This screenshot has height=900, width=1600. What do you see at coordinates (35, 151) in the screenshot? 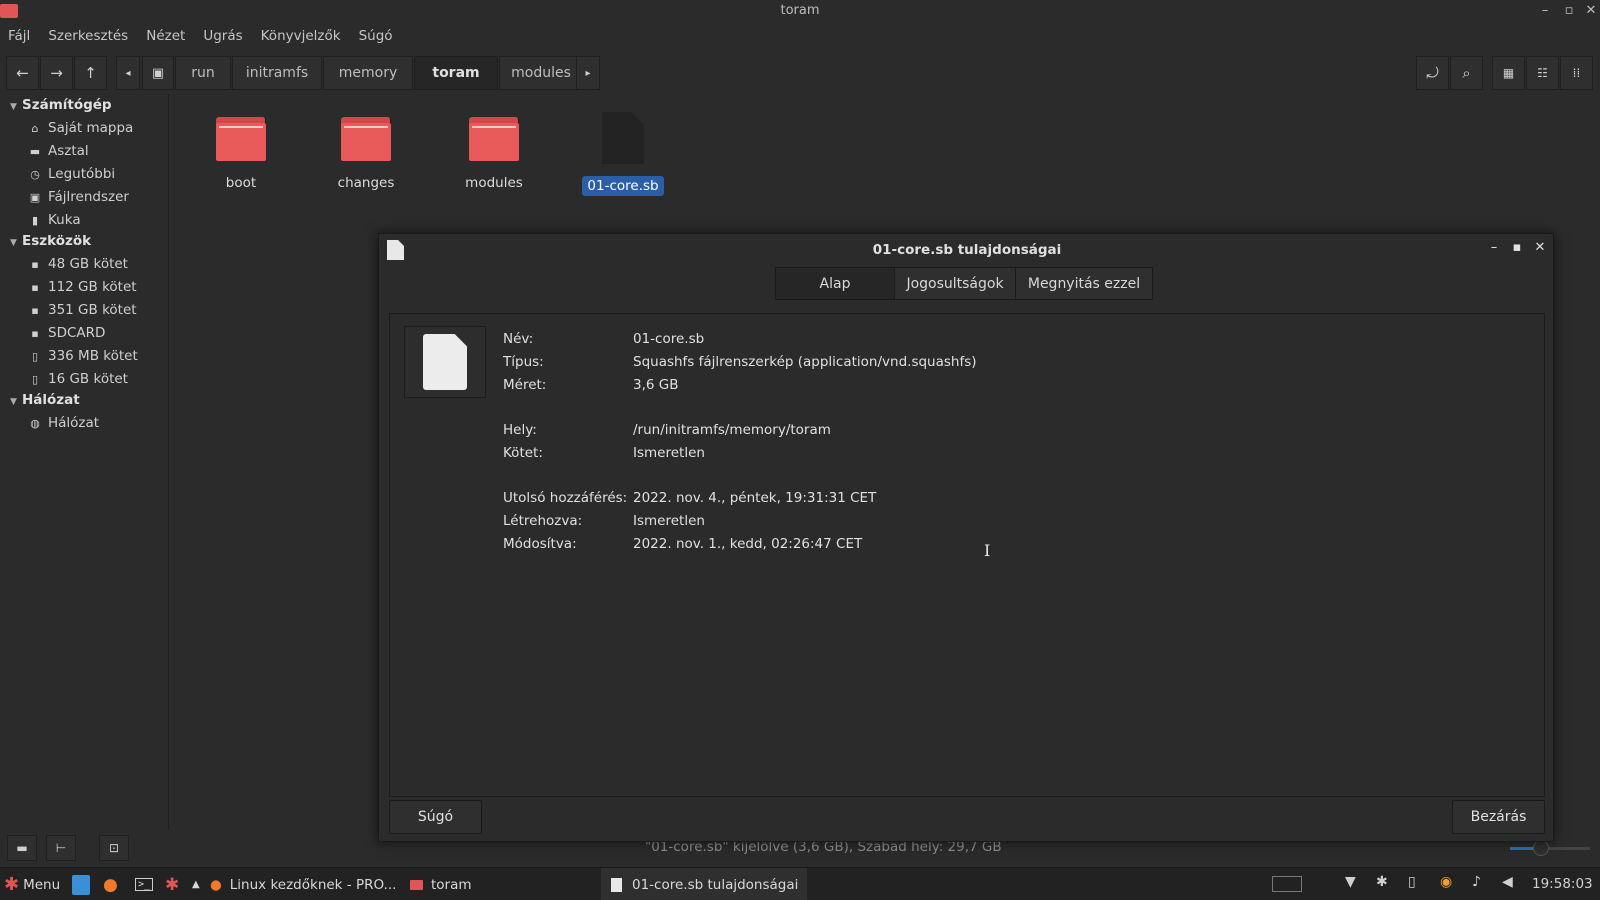
I see `desktop-icon: ▬` at bounding box center [35, 151].